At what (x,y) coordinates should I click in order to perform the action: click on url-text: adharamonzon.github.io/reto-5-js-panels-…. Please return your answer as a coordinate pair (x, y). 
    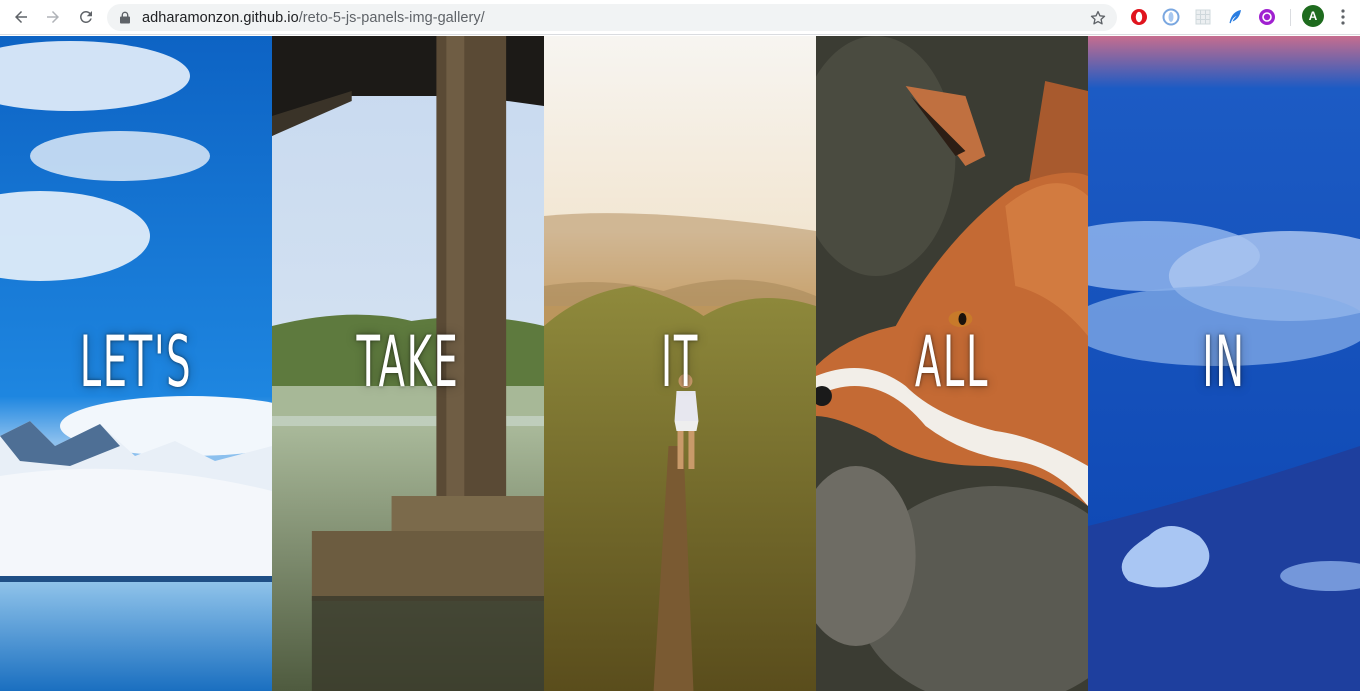
    Looking at the image, I should click on (313, 18).